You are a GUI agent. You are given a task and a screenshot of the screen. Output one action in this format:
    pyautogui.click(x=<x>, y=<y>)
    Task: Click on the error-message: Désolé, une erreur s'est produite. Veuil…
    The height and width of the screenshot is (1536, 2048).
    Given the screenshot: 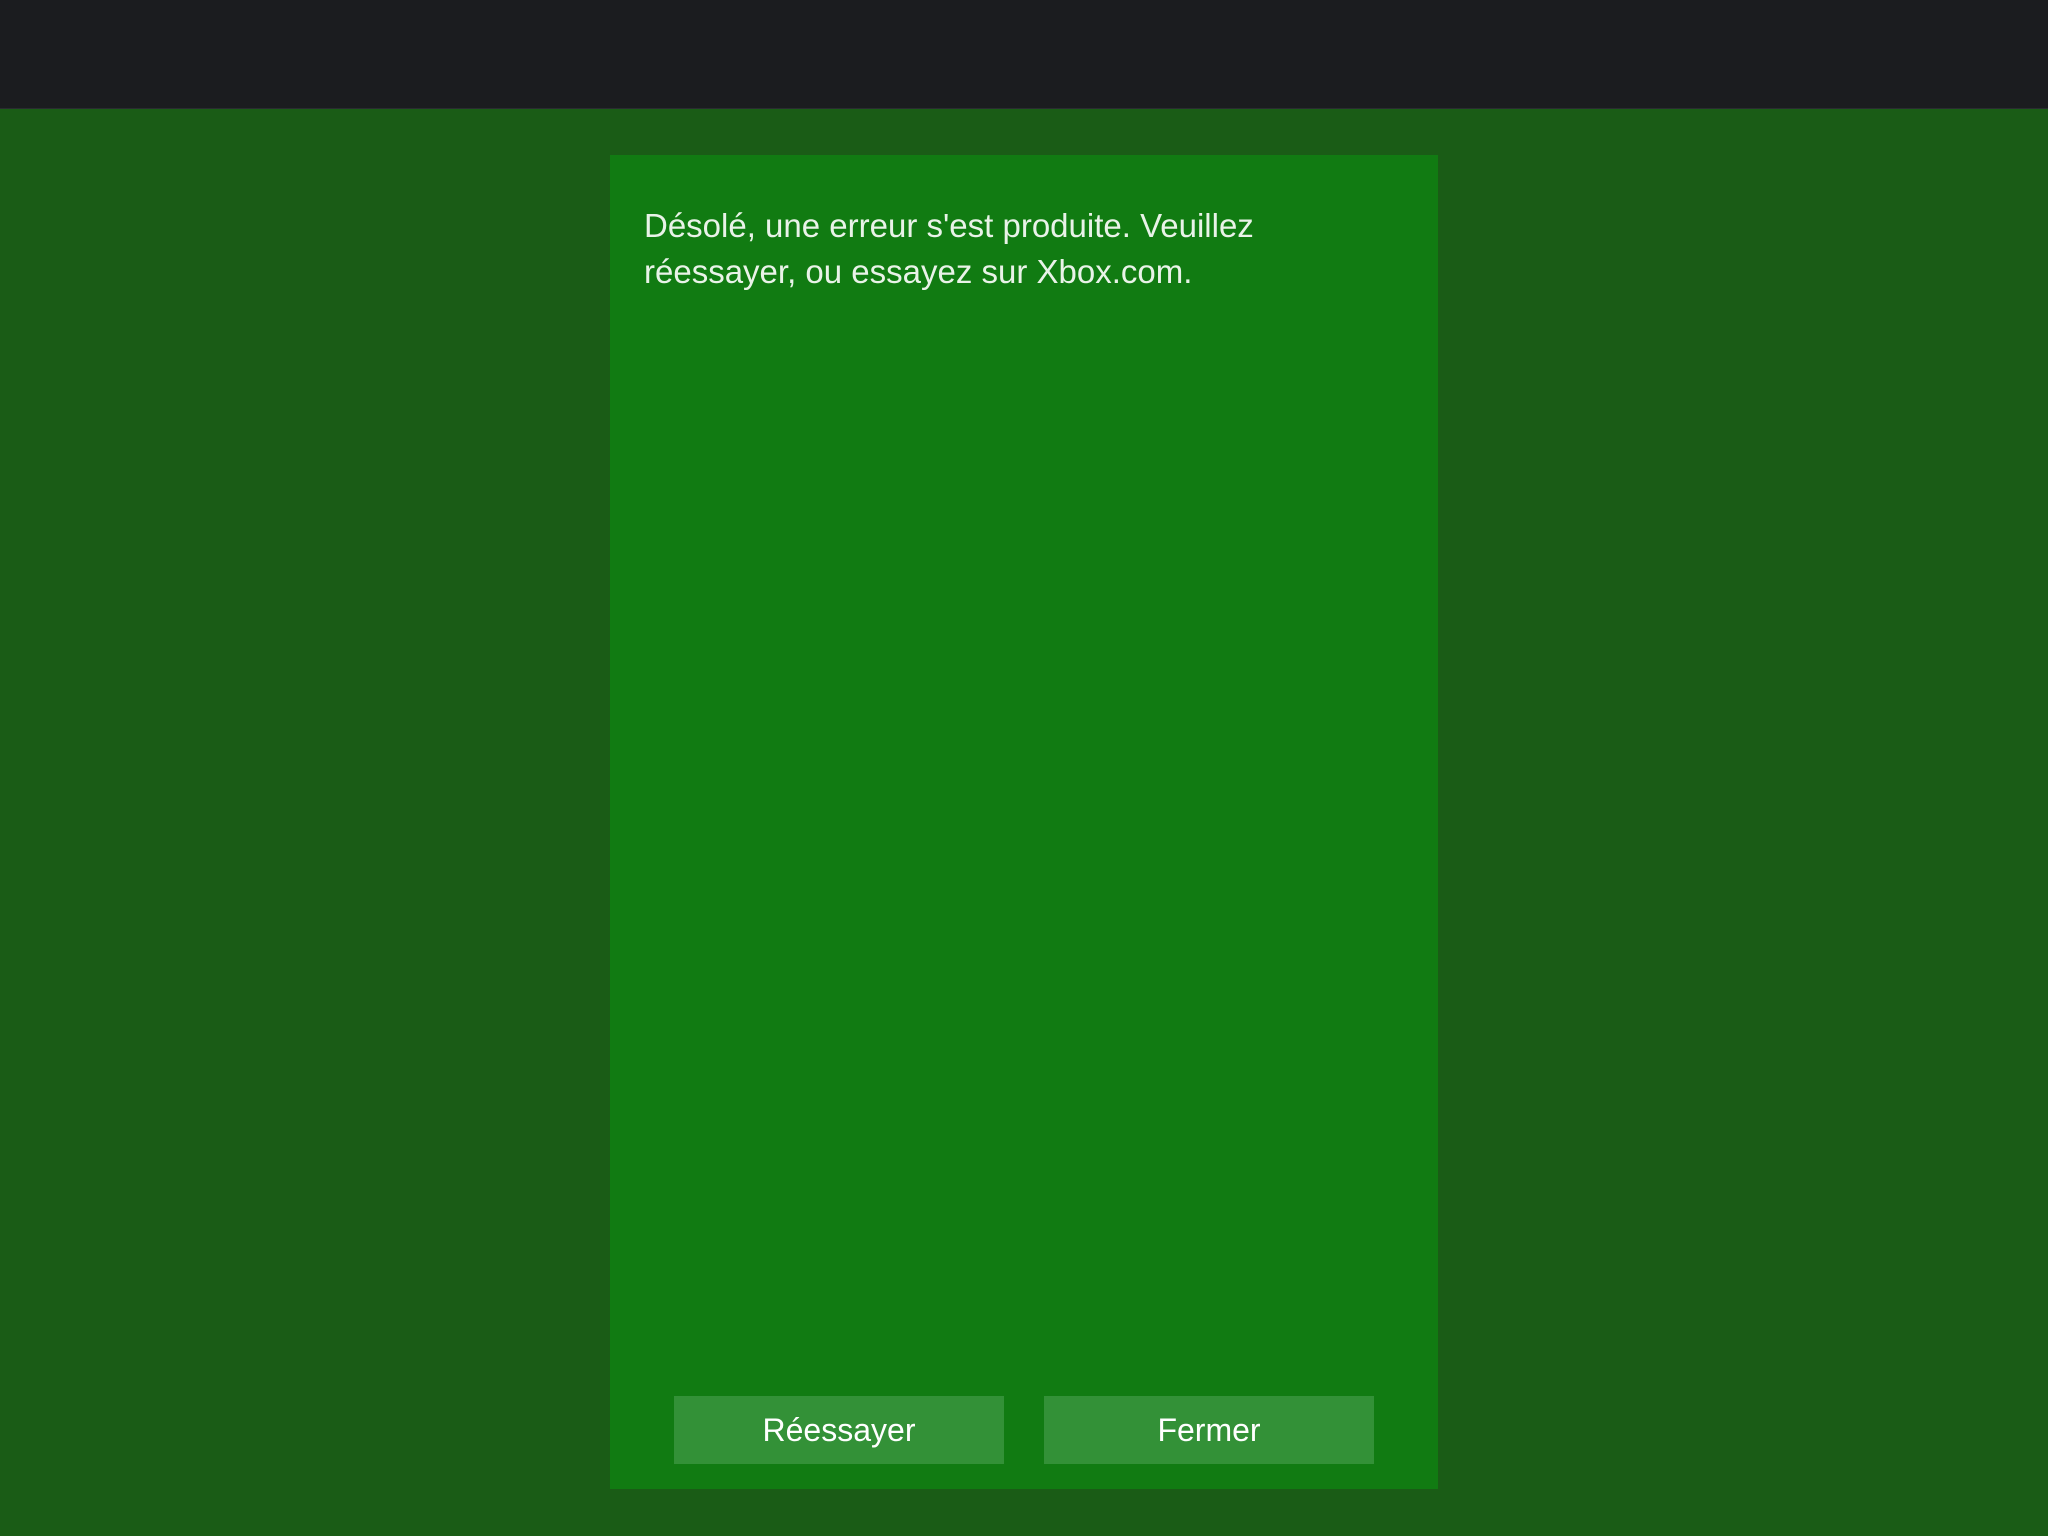 What is the action you would take?
    pyautogui.click(x=949, y=248)
    